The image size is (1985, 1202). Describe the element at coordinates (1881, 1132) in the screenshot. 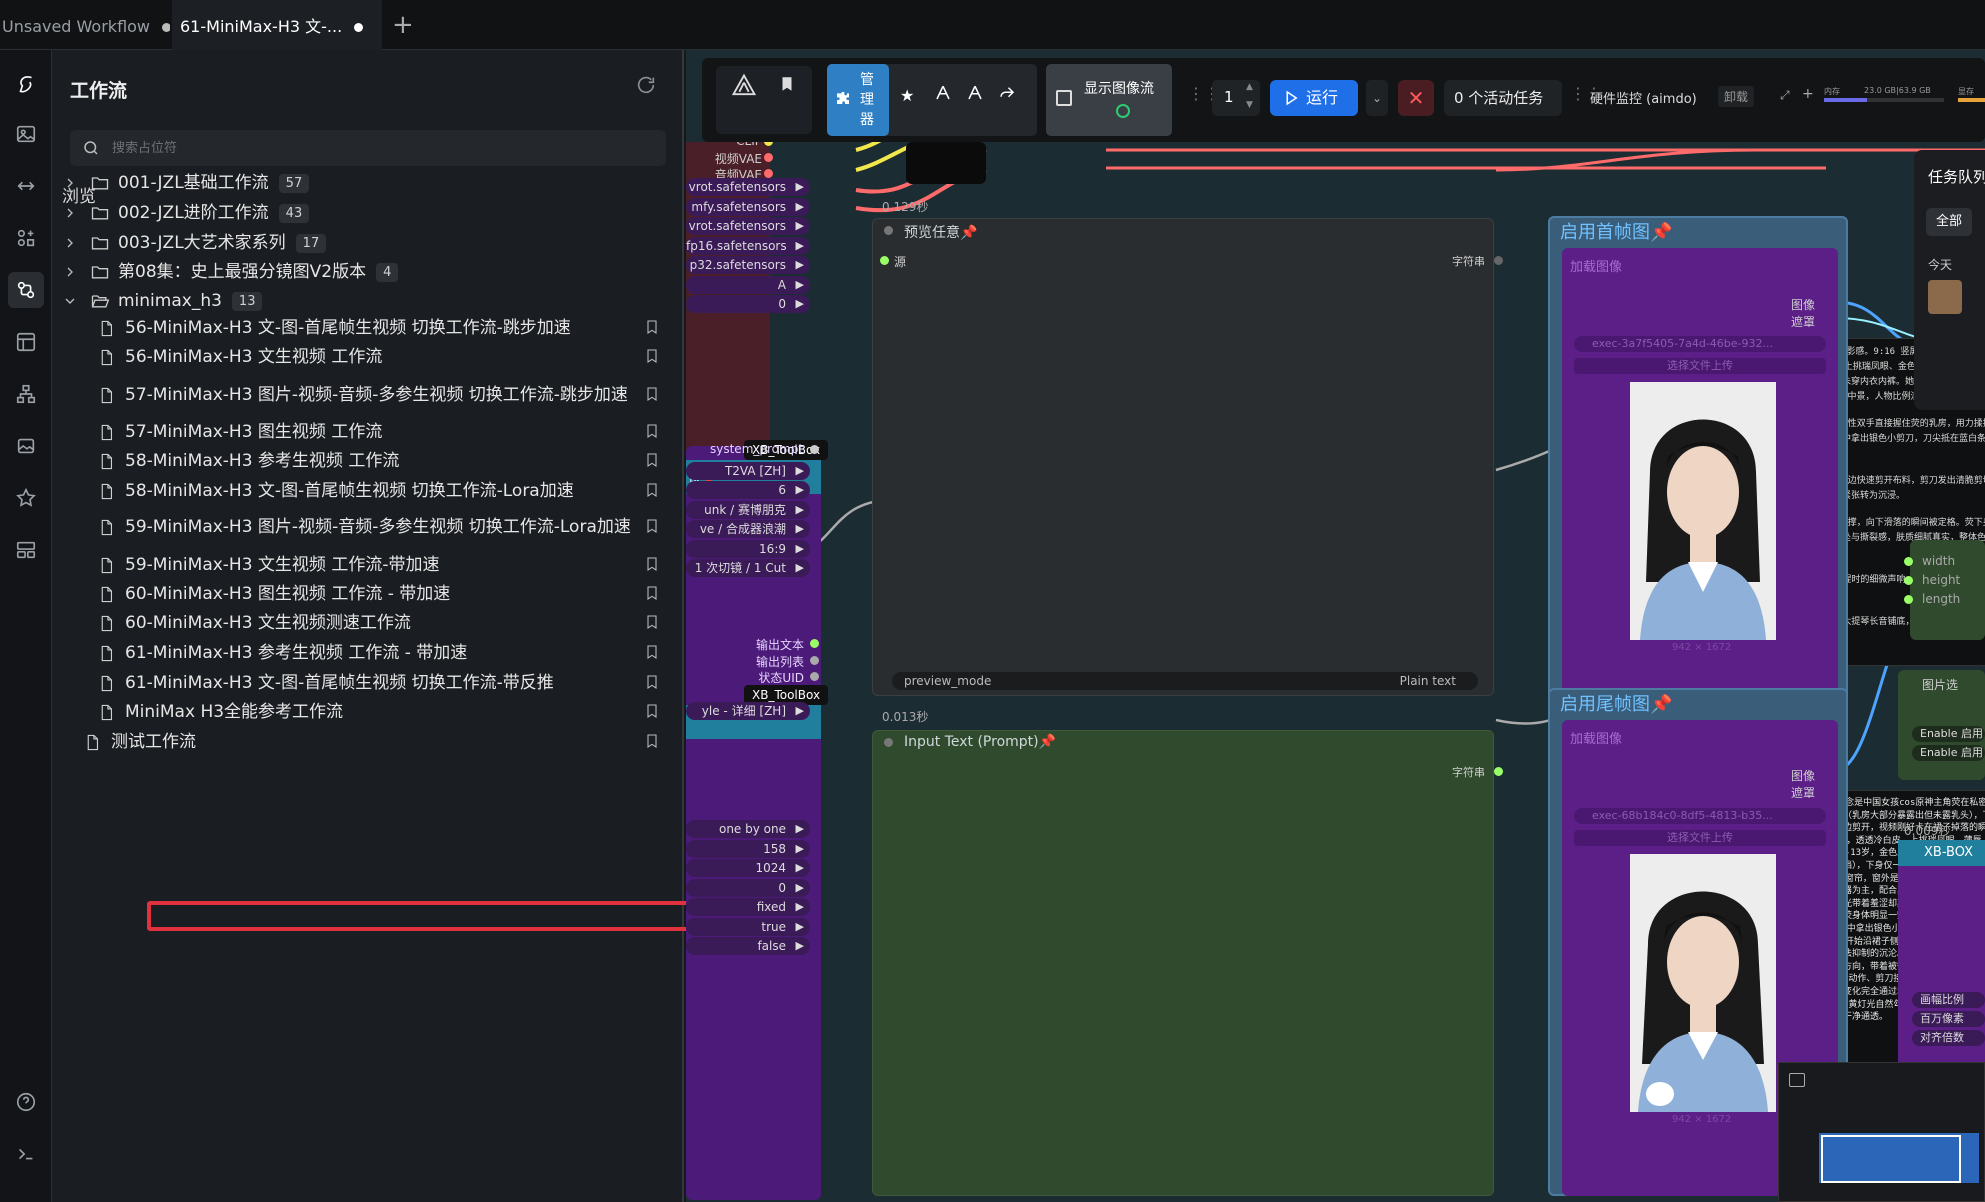

I see `minimap` at that location.